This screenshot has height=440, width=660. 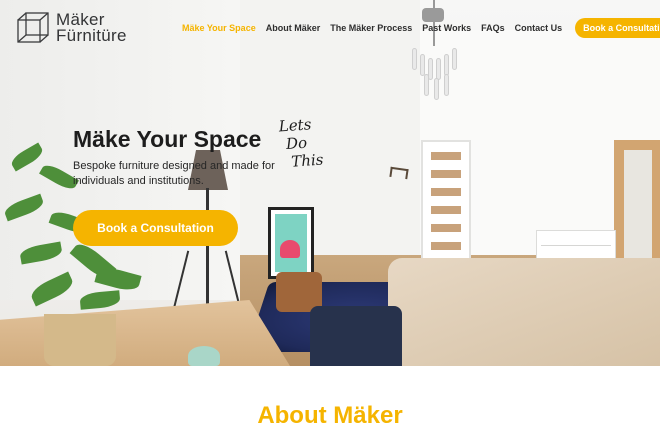 What do you see at coordinates (446, 28) in the screenshot?
I see `nav-item-past-works: Past Works` at bounding box center [446, 28].